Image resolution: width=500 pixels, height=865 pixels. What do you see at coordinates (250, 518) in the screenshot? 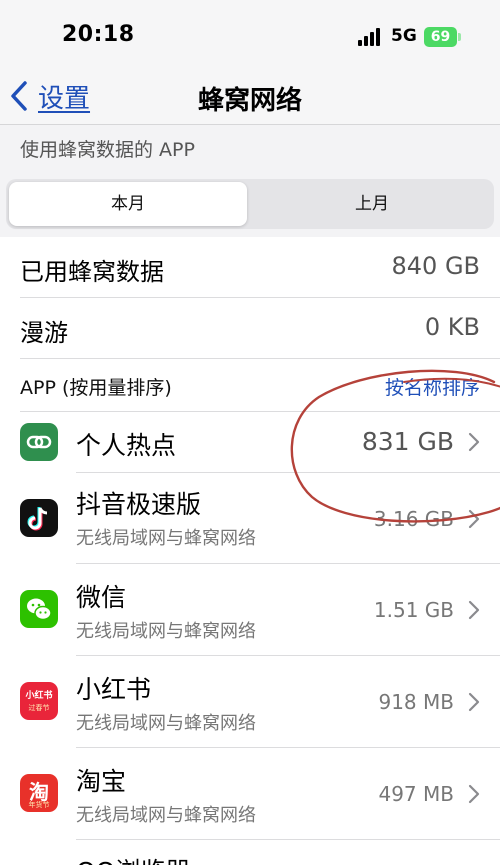
I see `app-row-douyin: 抖音极速版 无线局域网与蜂窝网络 3.16 GB` at bounding box center [250, 518].